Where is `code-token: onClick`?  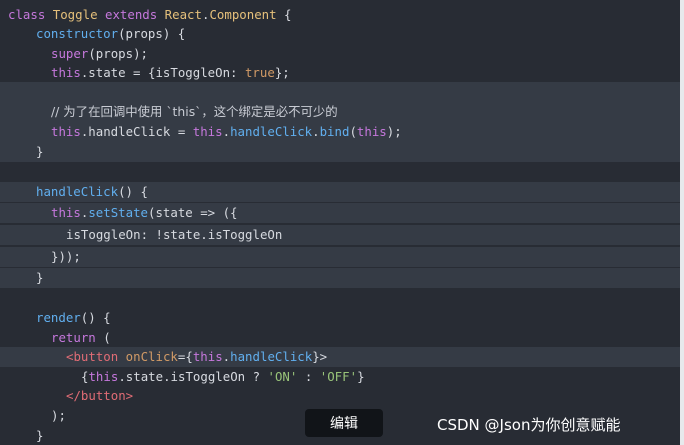 code-token: onClick is located at coordinates (148, 356).